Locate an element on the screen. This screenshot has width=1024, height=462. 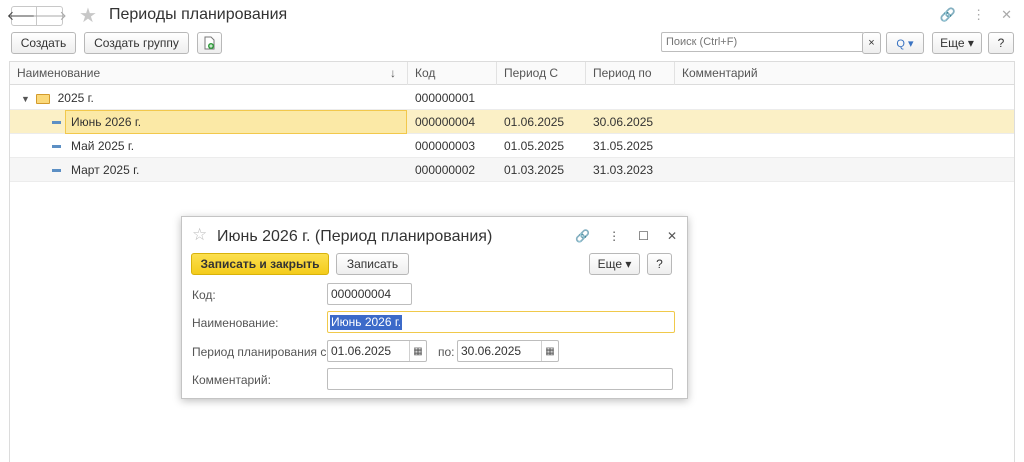
name-cell: Март 2025 г. is located at coordinates (92, 170).